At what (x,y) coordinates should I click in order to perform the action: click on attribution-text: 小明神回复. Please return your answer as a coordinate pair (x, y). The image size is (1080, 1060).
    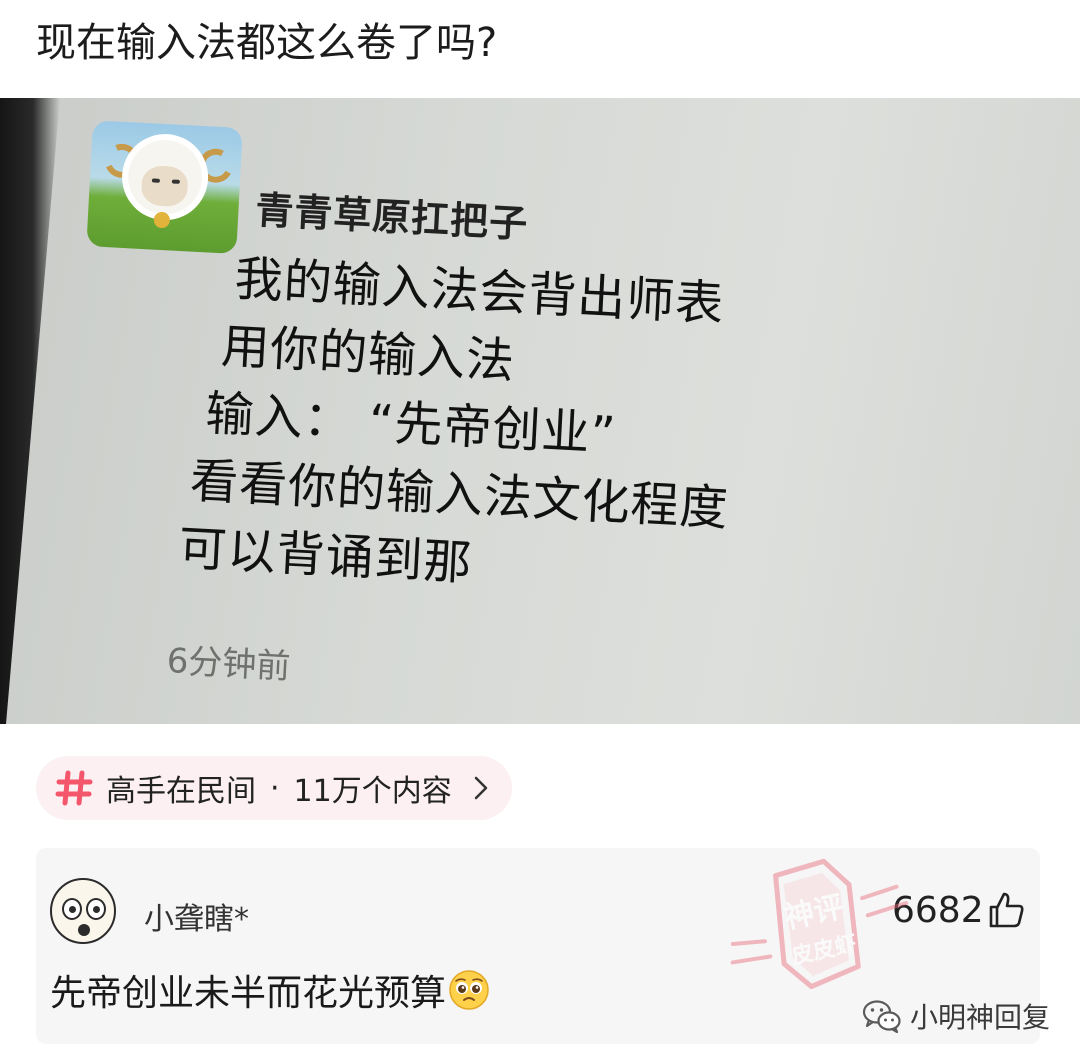
    Looking at the image, I should click on (980, 1017).